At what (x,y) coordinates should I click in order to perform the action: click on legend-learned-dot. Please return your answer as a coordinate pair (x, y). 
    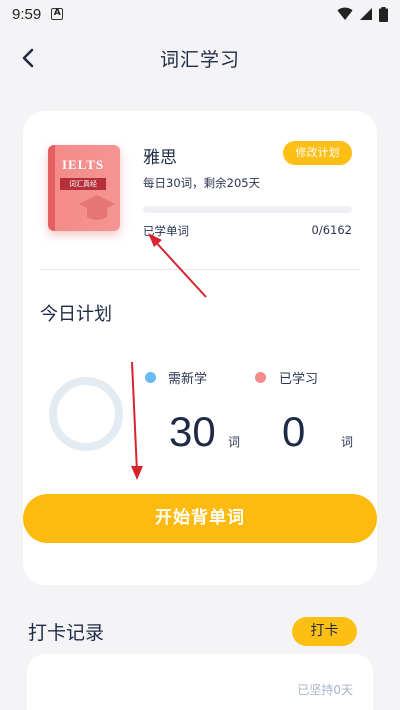
    Looking at the image, I should click on (260, 377).